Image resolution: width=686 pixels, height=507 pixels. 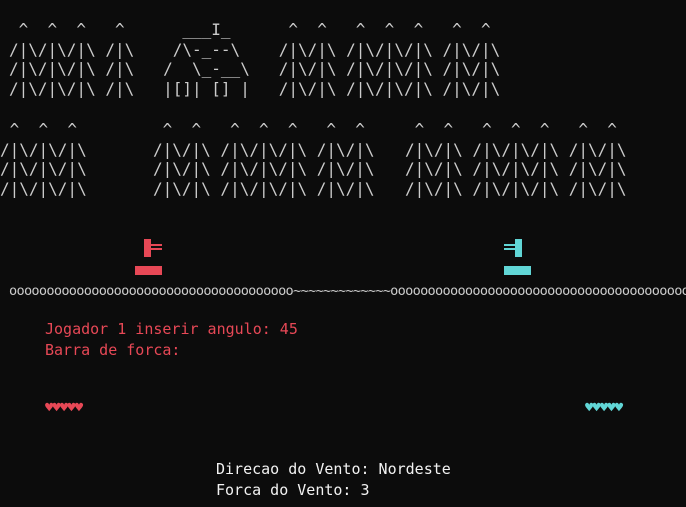 I want to click on player2-hearts: ♥♥♥♥♥, so click(x=604, y=408).